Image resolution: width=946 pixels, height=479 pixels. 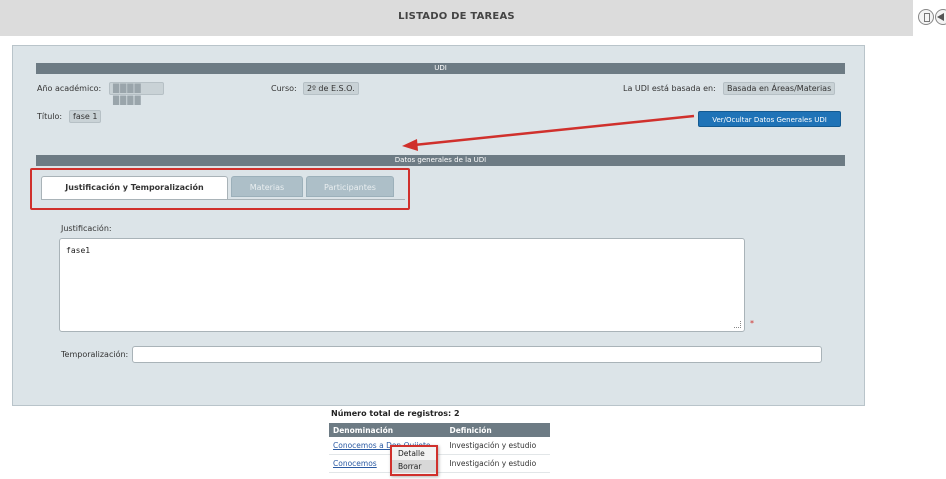 What do you see at coordinates (414, 453) in the screenshot?
I see `context-menu-item-detalle: Detalle` at bounding box center [414, 453].